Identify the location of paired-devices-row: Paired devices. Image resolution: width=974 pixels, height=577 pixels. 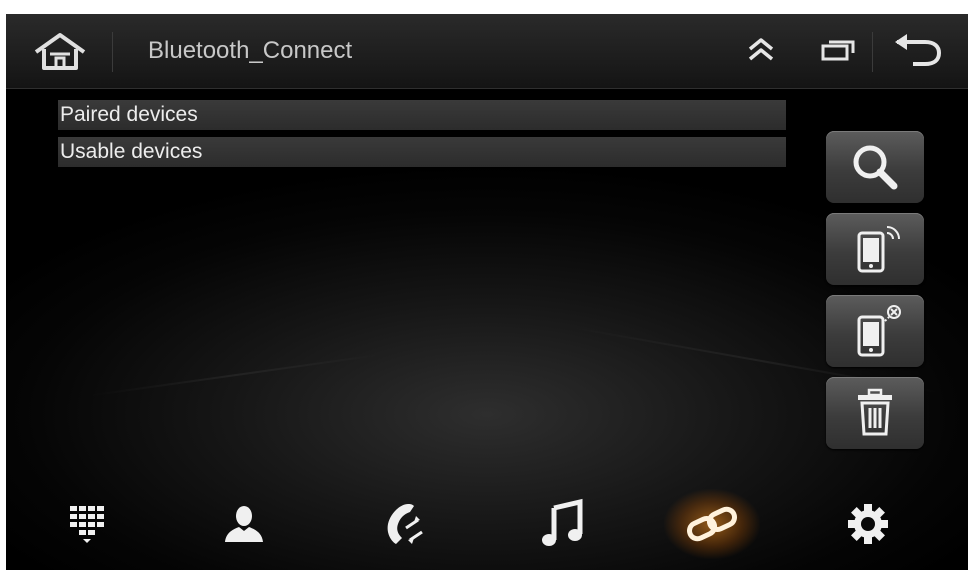
(422, 115).